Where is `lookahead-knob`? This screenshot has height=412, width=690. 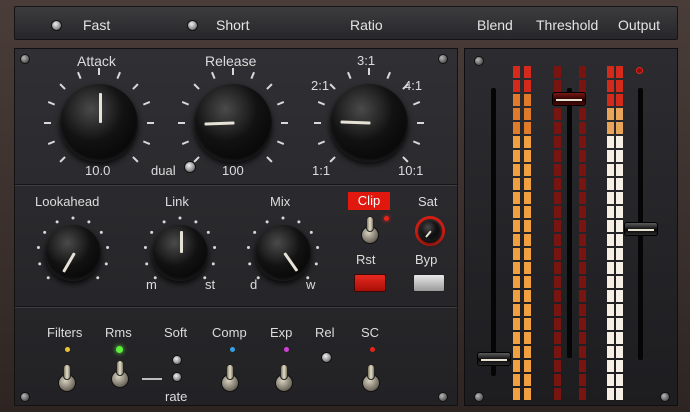 lookahead-knob is located at coordinates (73, 253).